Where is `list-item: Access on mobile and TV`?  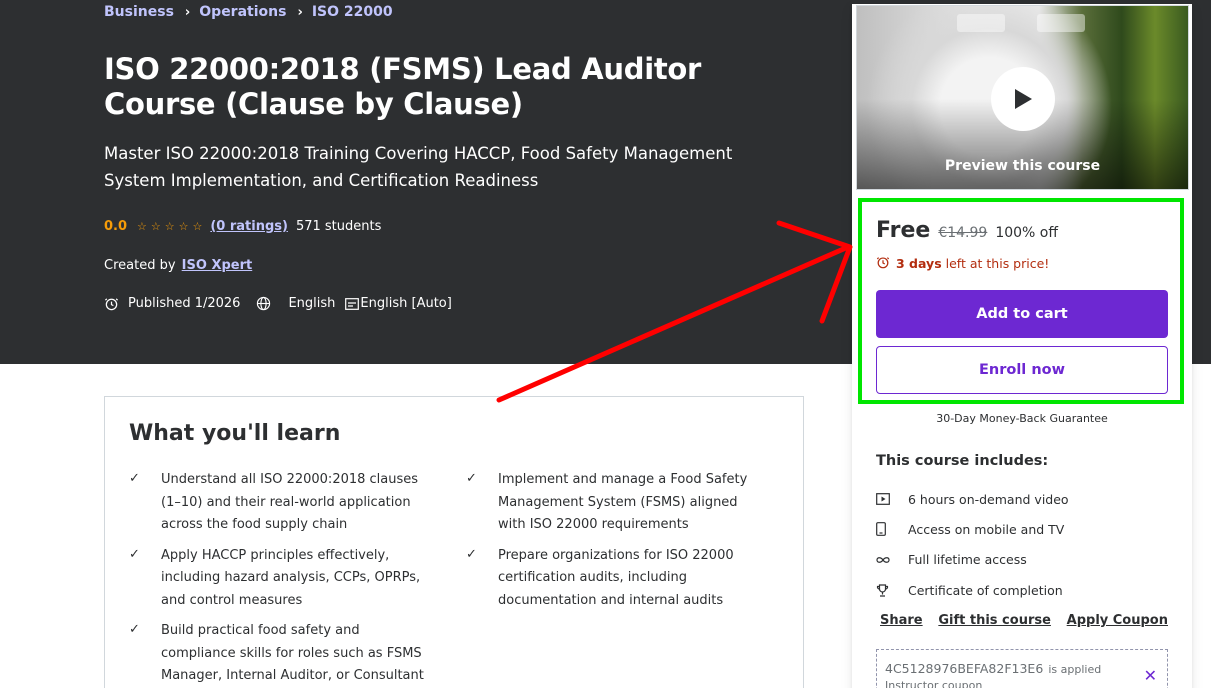 list-item: Access on mobile and TV is located at coordinates (972, 529).